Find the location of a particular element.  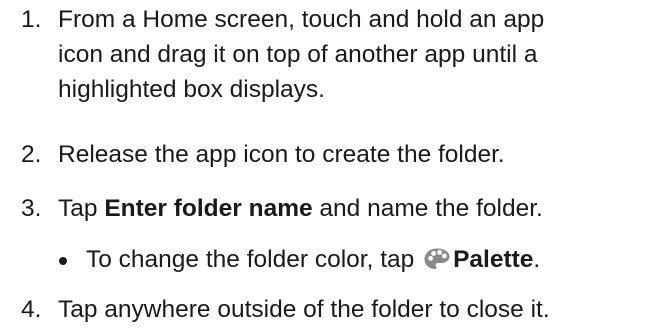

enter-folder-name-label: Enter folder name is located at coordinates (208, 208).